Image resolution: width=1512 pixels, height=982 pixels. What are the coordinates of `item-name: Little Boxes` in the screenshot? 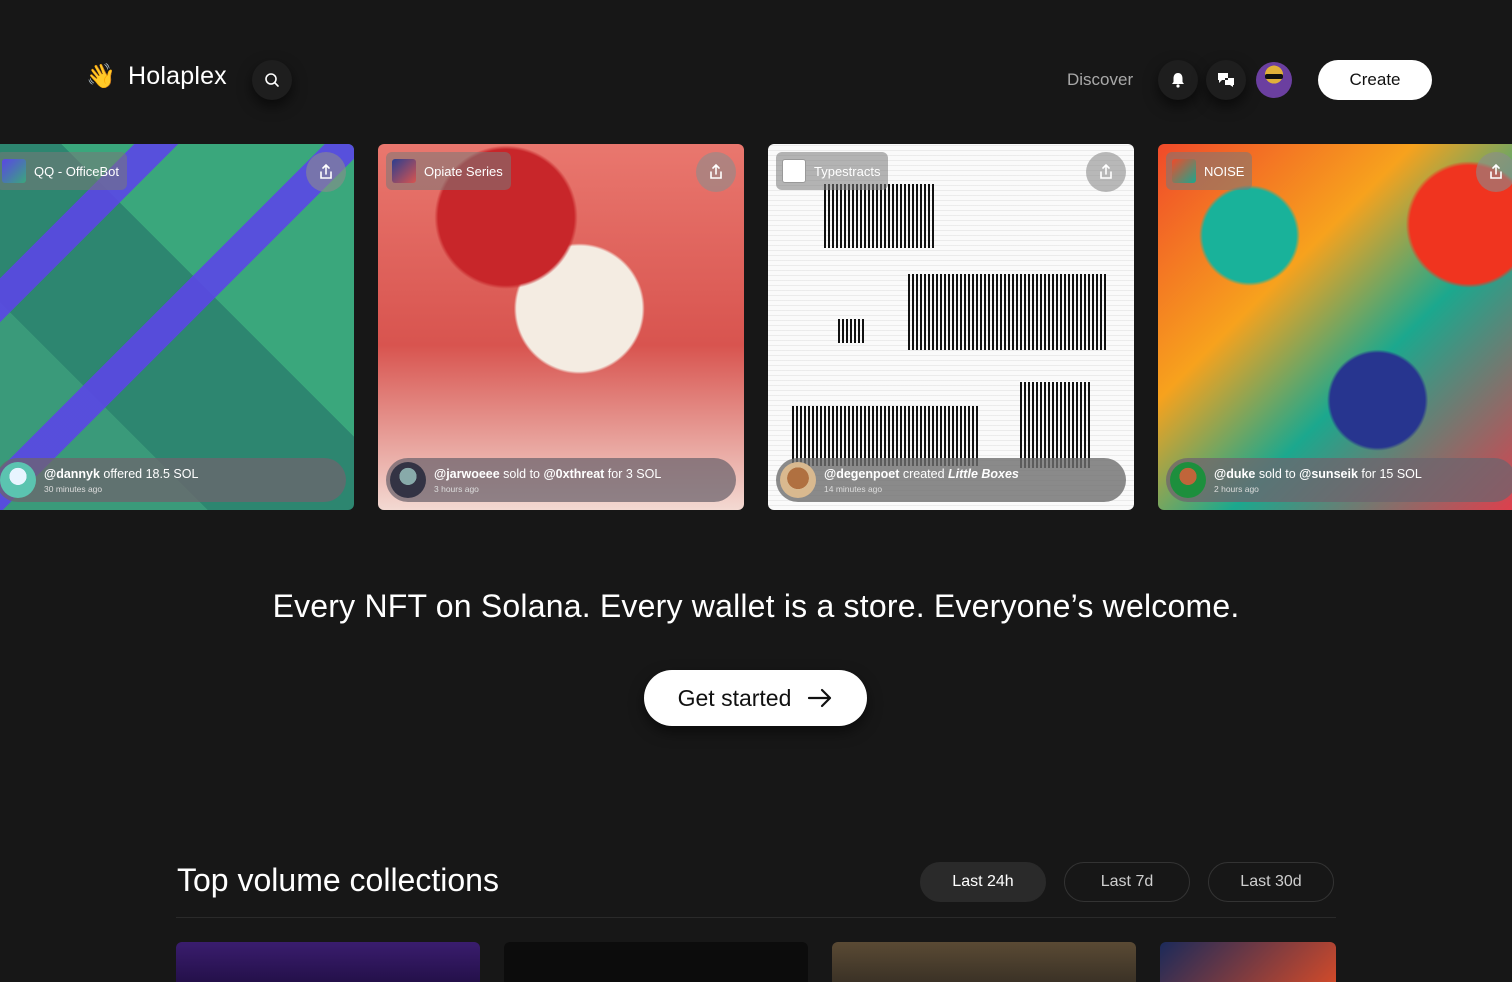 It's located at (983, 474).